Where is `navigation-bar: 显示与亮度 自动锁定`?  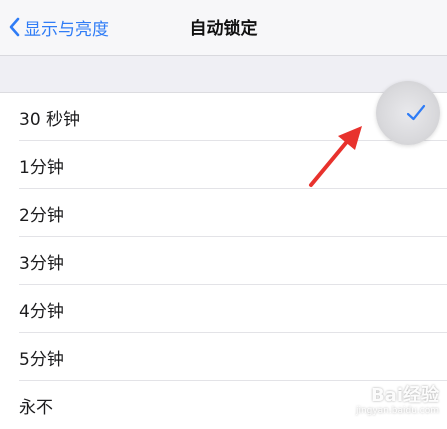 navigation-bar: 显示与亮度 自动锁定 is located at coordinates (223, 28).